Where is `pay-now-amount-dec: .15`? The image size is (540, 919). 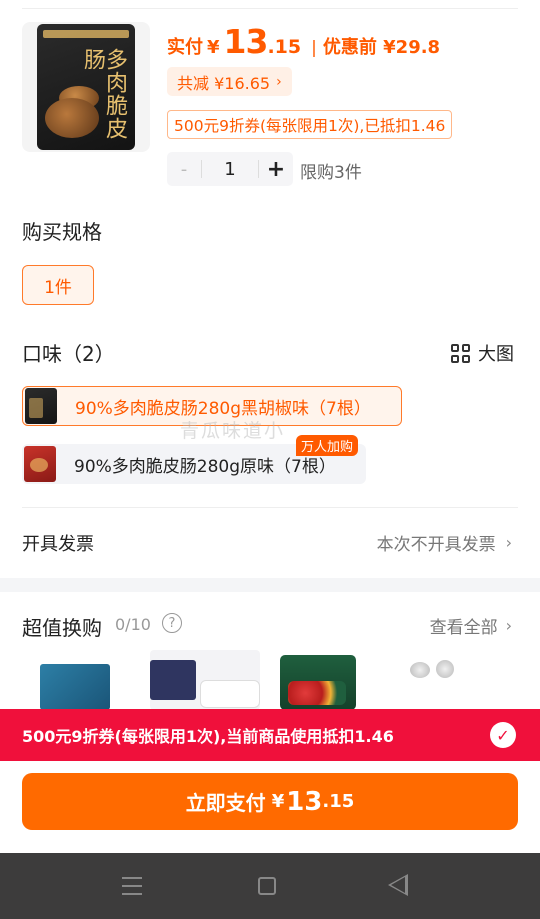
pay-now-amount-dec: .15 is located at coordinates (338, 801).